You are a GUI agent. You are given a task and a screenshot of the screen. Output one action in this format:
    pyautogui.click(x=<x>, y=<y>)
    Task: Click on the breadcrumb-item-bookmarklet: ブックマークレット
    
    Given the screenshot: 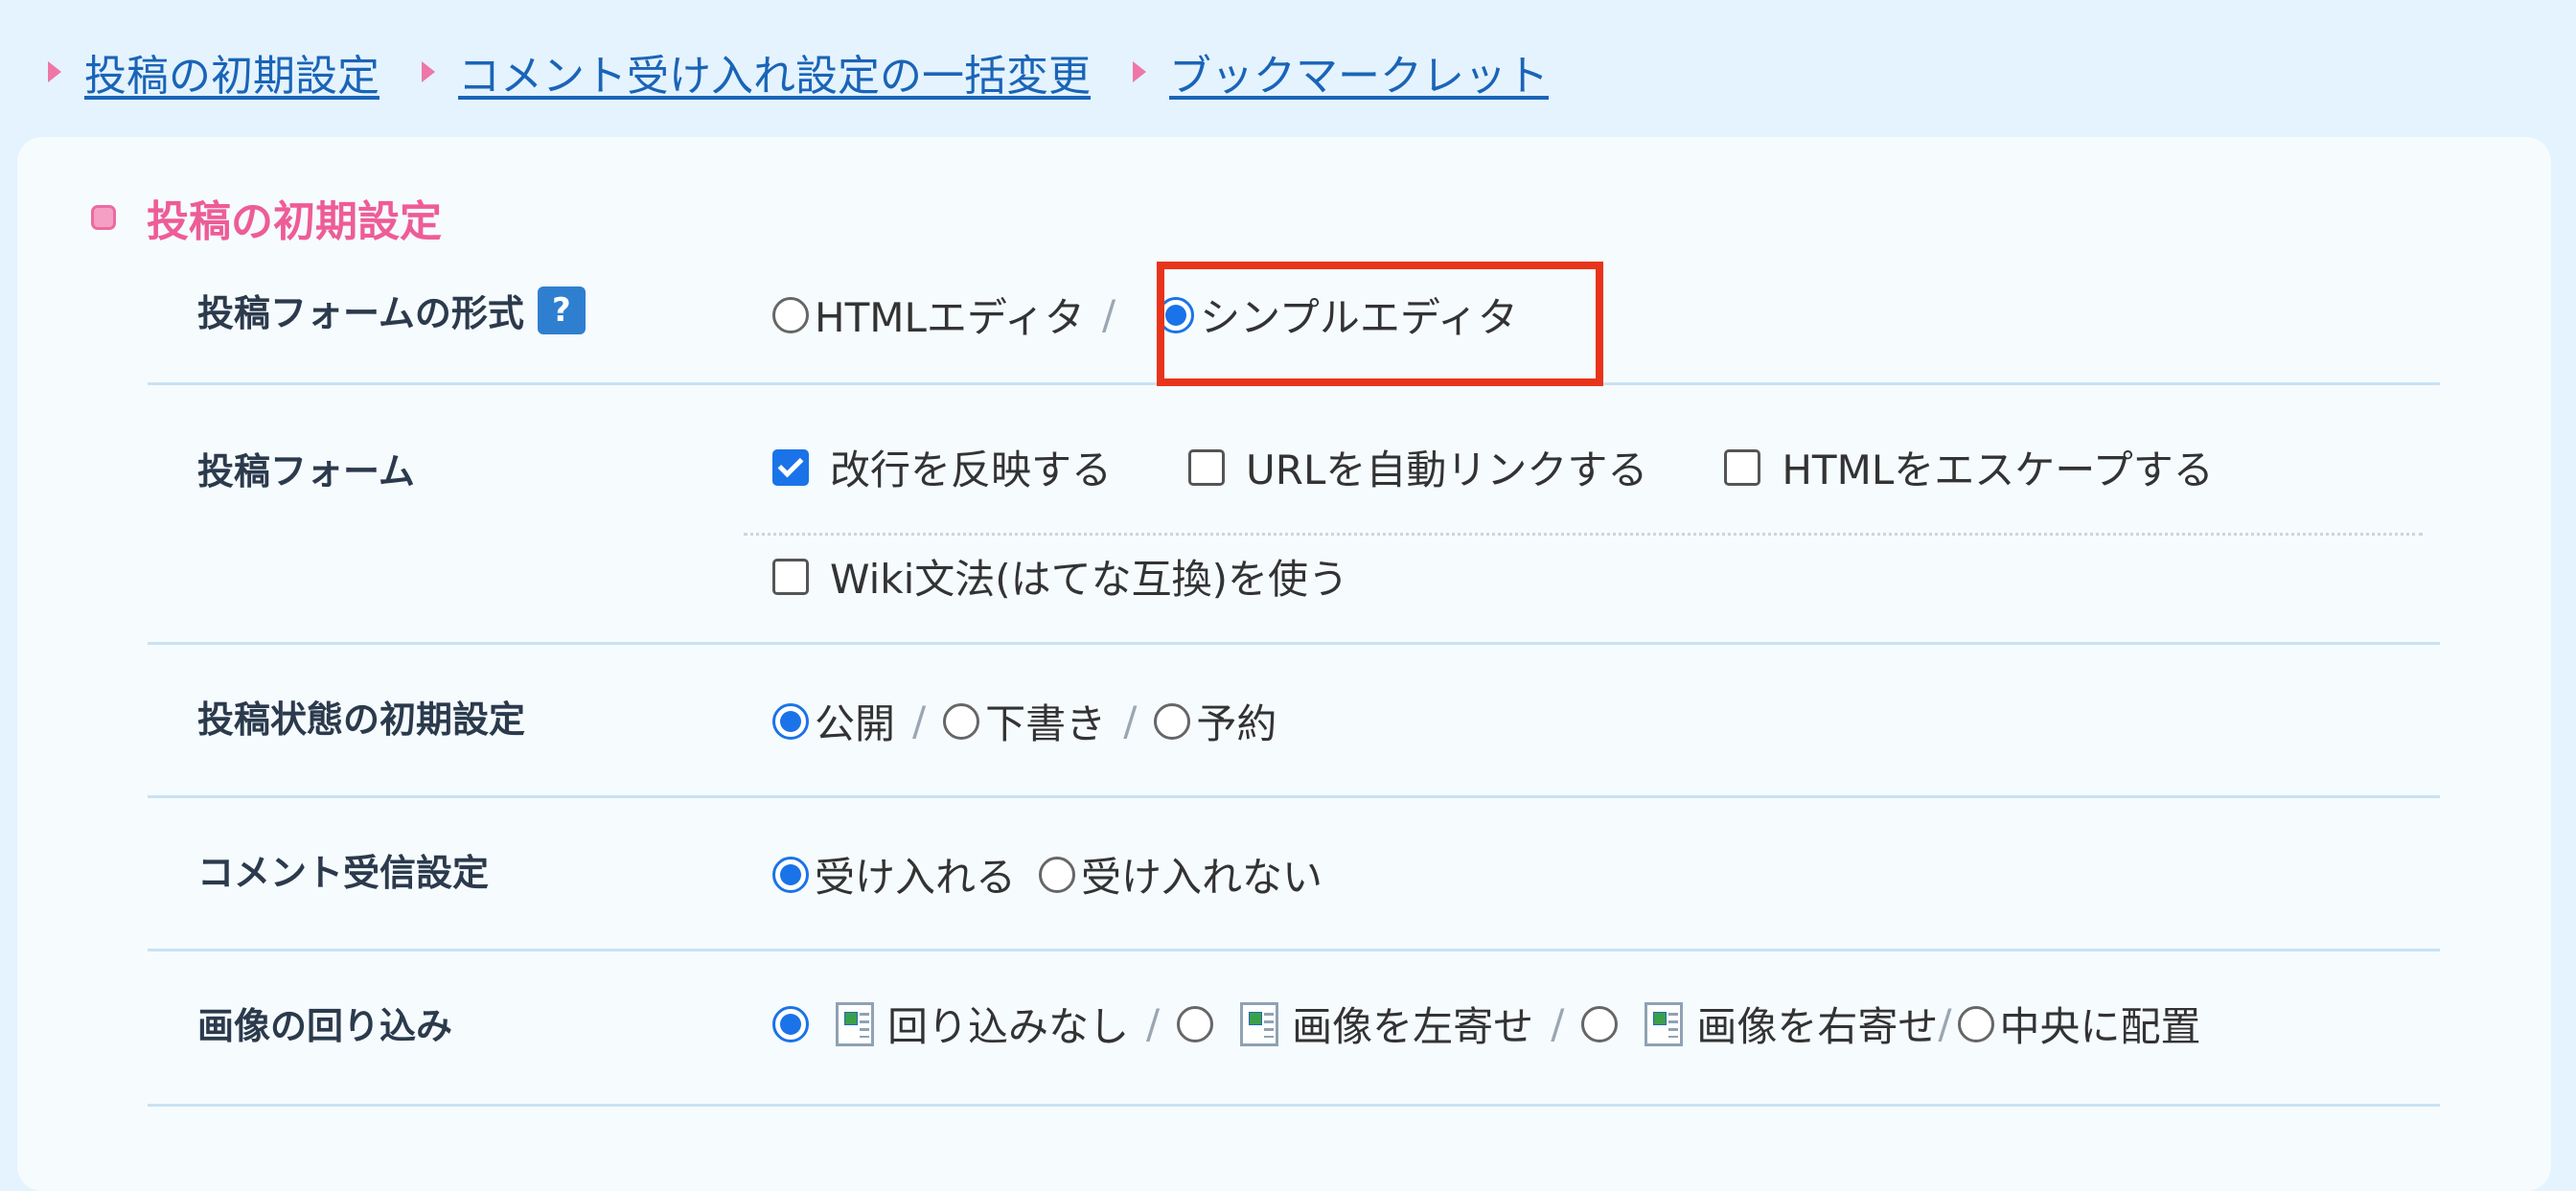 What is the action you would take?
    pyautogui.click(x=1341, y=72)
    